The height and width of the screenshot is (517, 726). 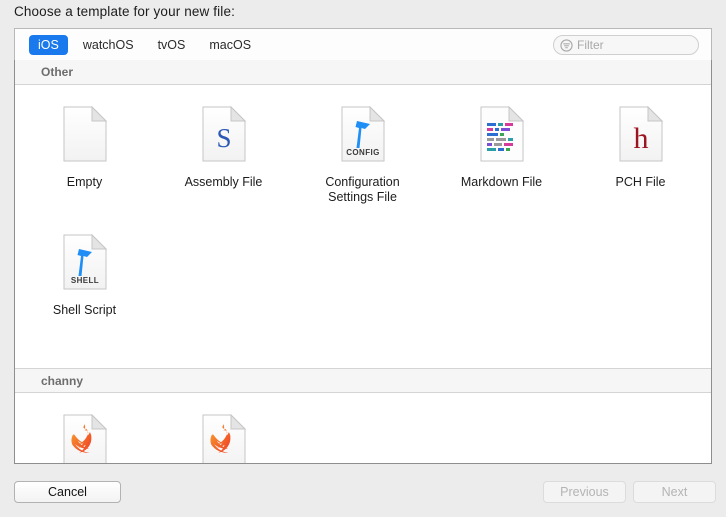 I want to click on dialog-prompt: Choose a template for your new file:, so click(x=124, y=11).